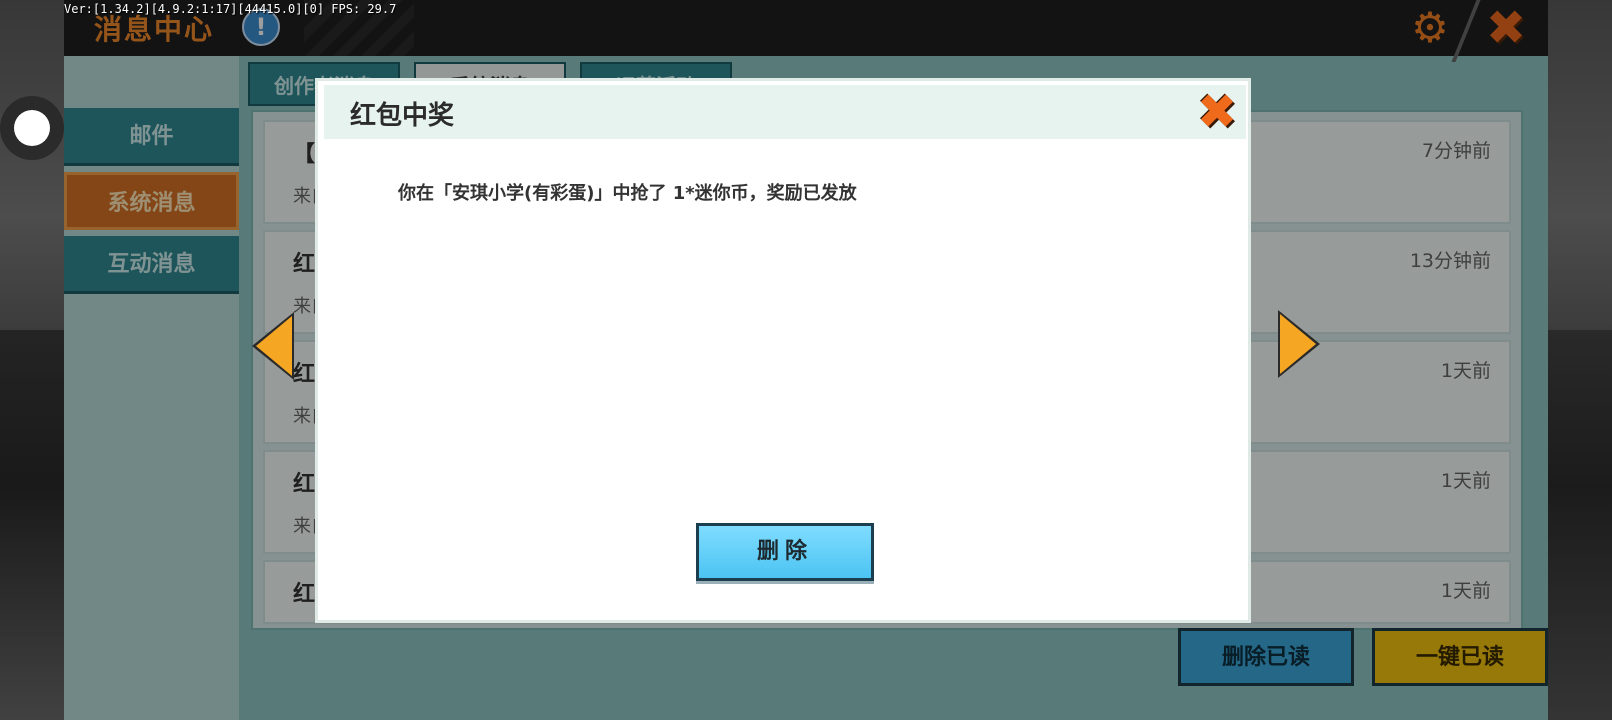  I want to click on close-icon: ✖, so click(1217, 112).